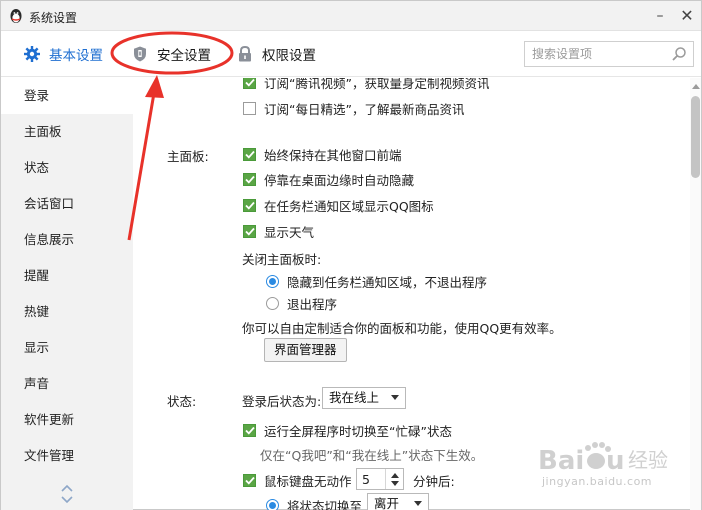 The image size is (702, 510). Describe the element at coordinates (76, 56) in the screenshot. I see `tab-basic-label: 基本设置` at that location.